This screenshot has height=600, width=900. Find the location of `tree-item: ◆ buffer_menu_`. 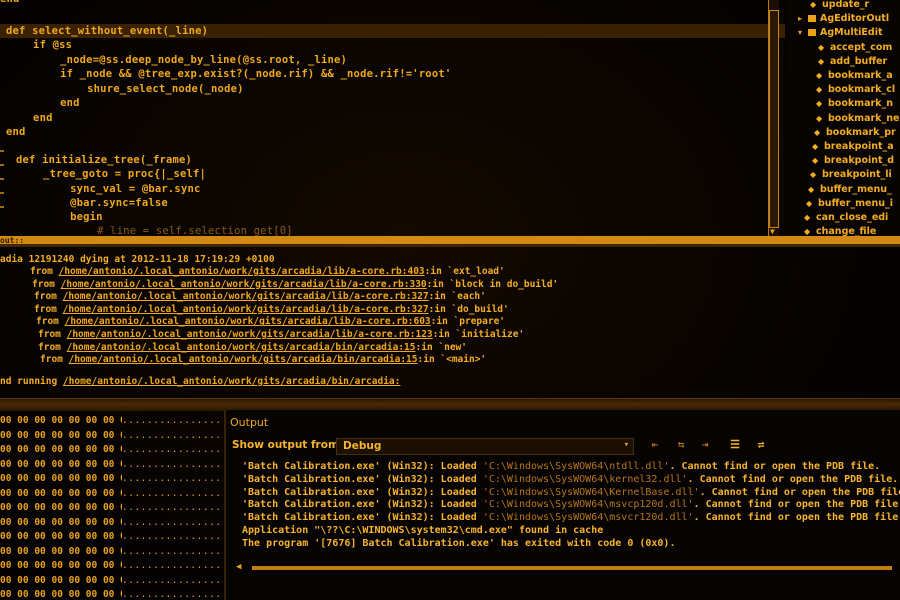

tree-item: ◆ buffer_menu_ is located at coordinates (850, 190).